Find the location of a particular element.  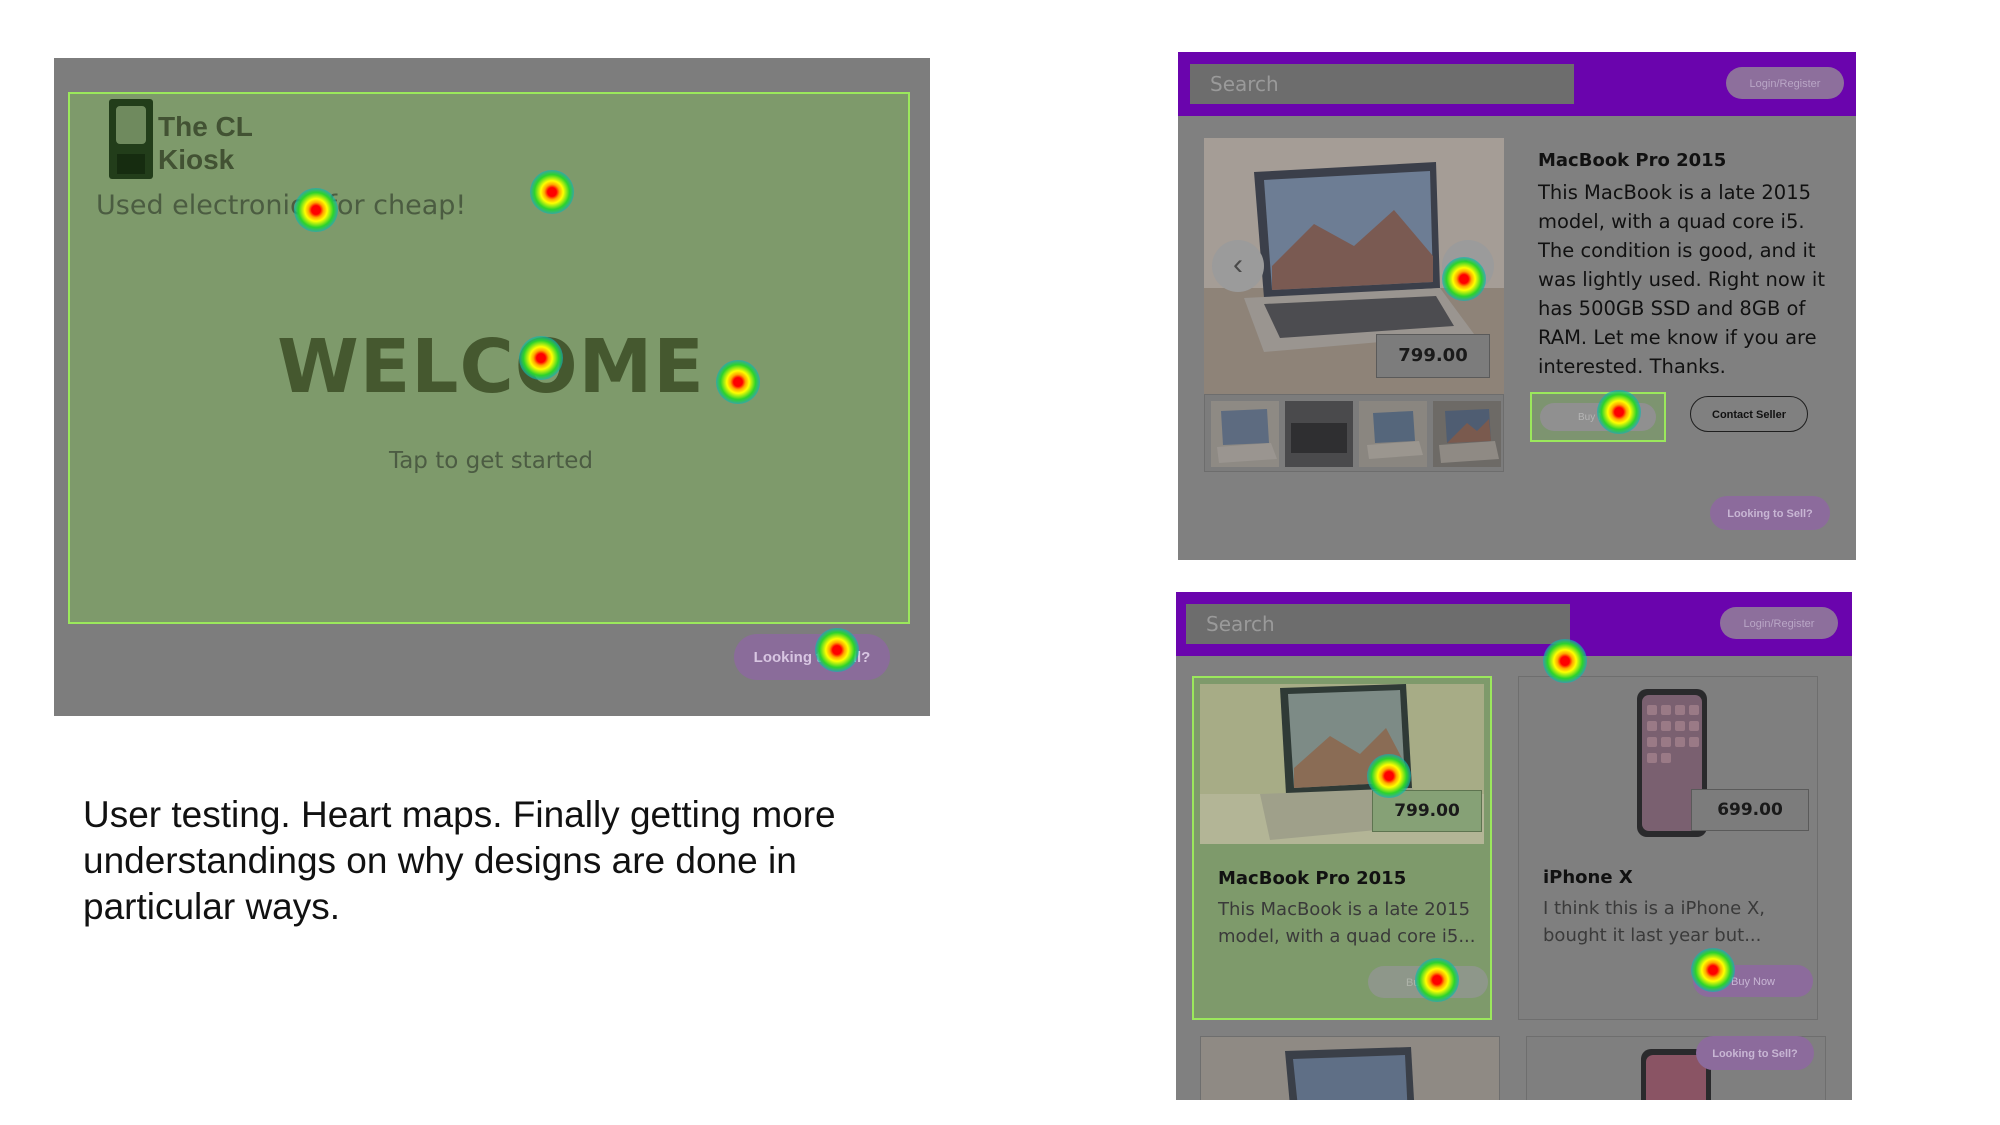

chevron-left-icon: ‹ is located at coordinates (1238, 266).